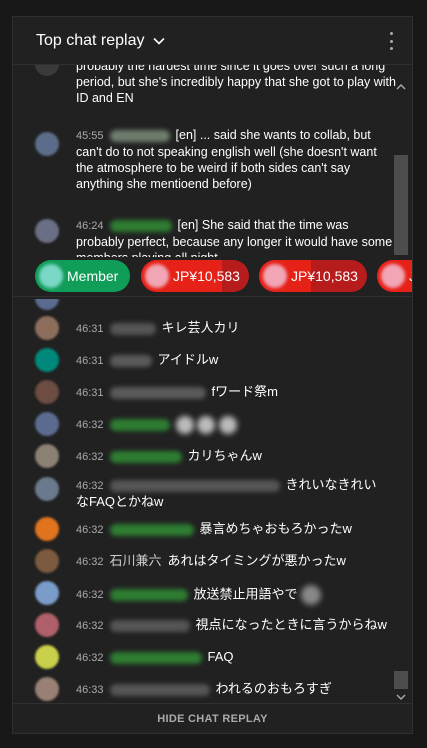 The image size is (427, 748). I want to click on hide-chat-replay-button: HIDE CHAT REPLAY, so click(212, 719).